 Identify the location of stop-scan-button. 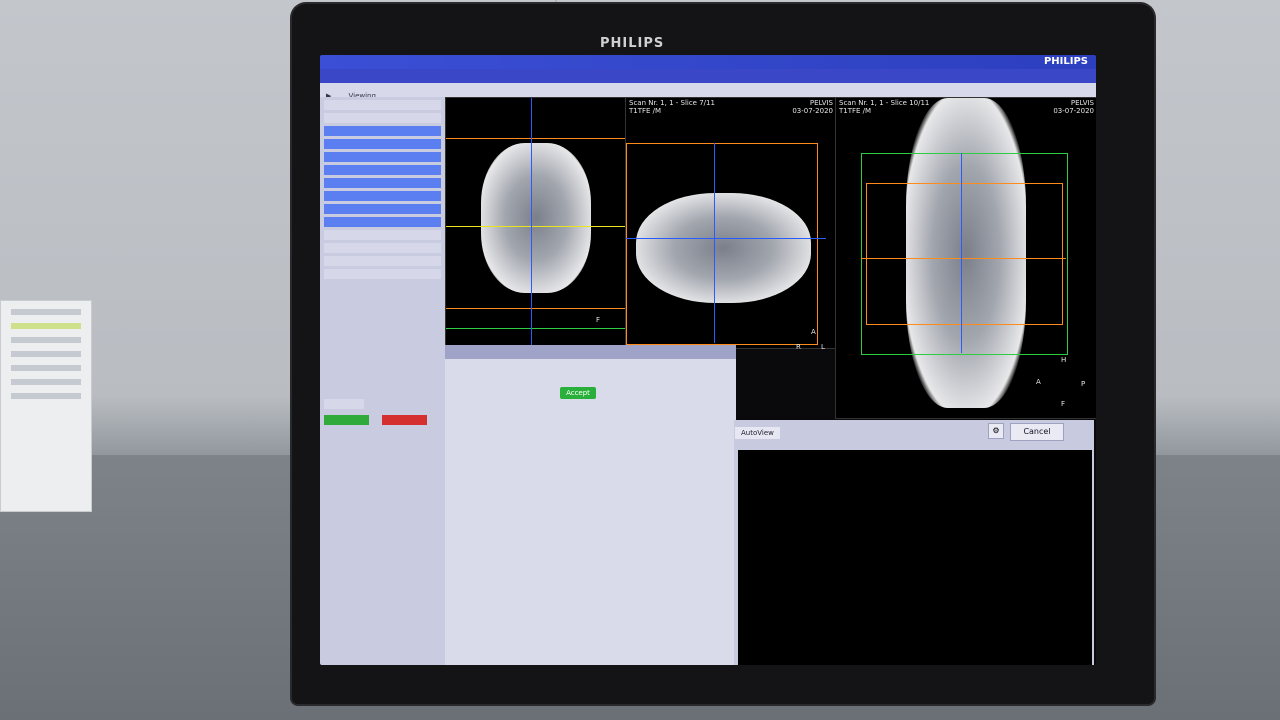
(405, 420).